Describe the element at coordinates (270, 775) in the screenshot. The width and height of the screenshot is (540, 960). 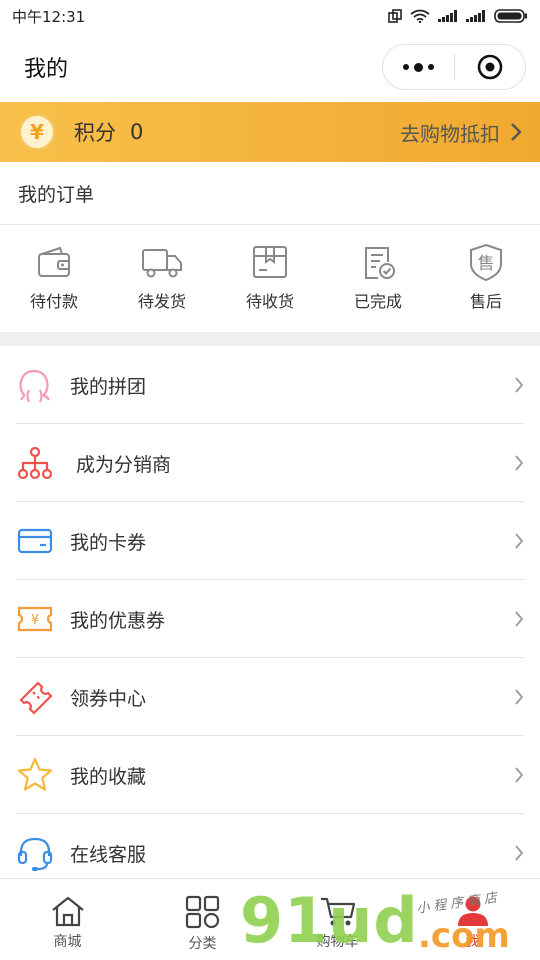
I see `menu-item-favorites: 我的收藏` at that location.